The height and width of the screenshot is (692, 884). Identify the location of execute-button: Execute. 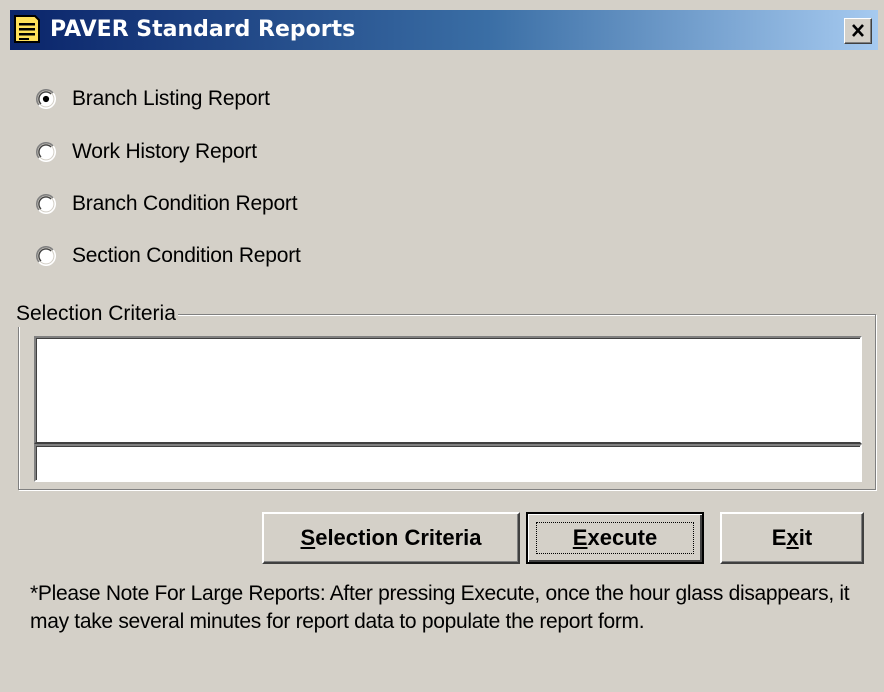
(615, 538).